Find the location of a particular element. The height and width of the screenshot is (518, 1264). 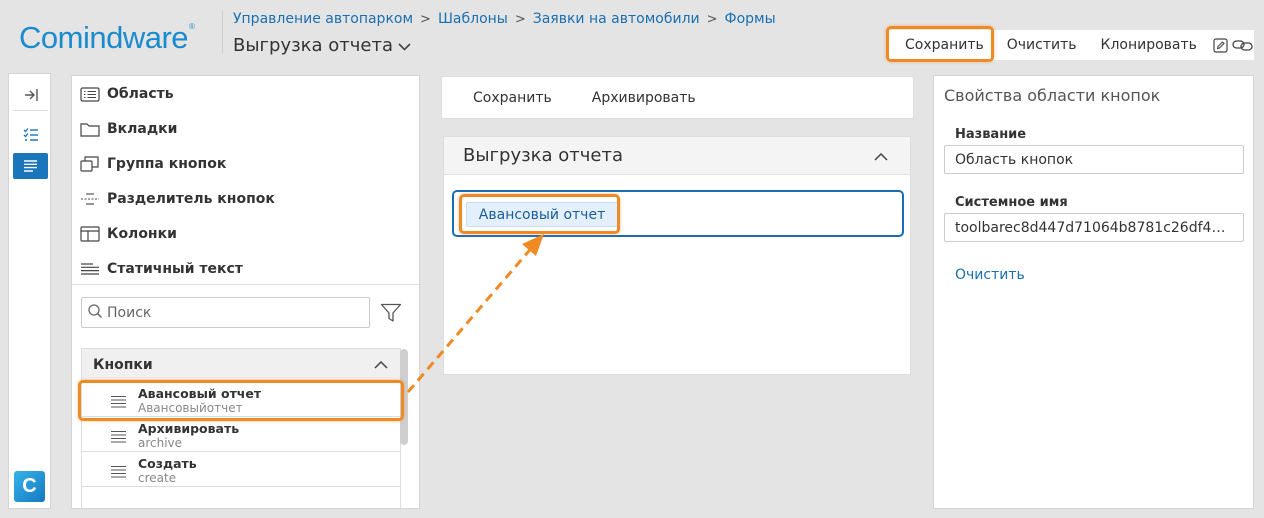

component-label: Область is located at coordinates (140, 94).